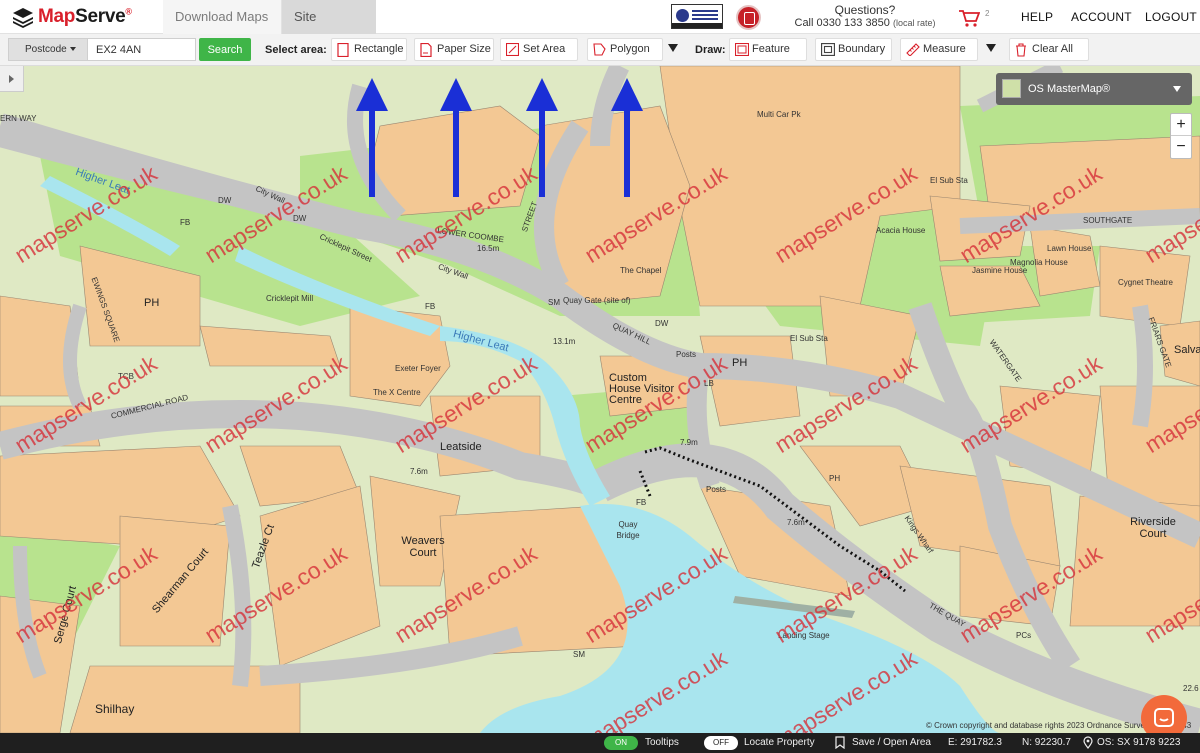  I want to click on label-ph-2: PH, so click(740, 363).